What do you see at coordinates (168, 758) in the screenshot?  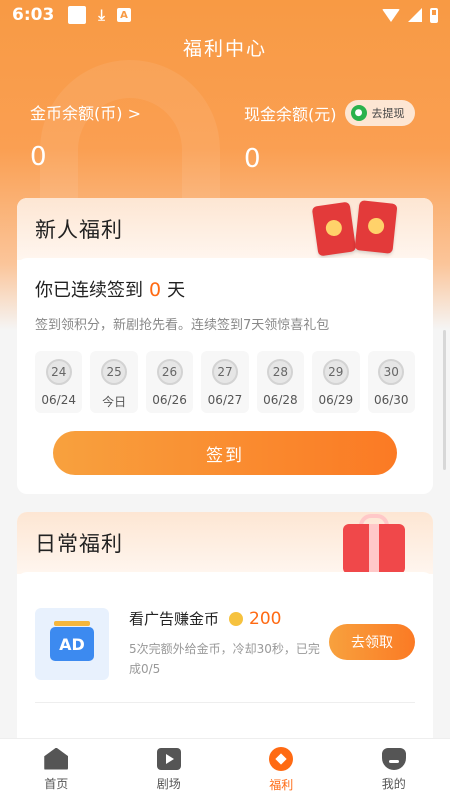 I see `theater-icon` at bounding box center [168, 758].